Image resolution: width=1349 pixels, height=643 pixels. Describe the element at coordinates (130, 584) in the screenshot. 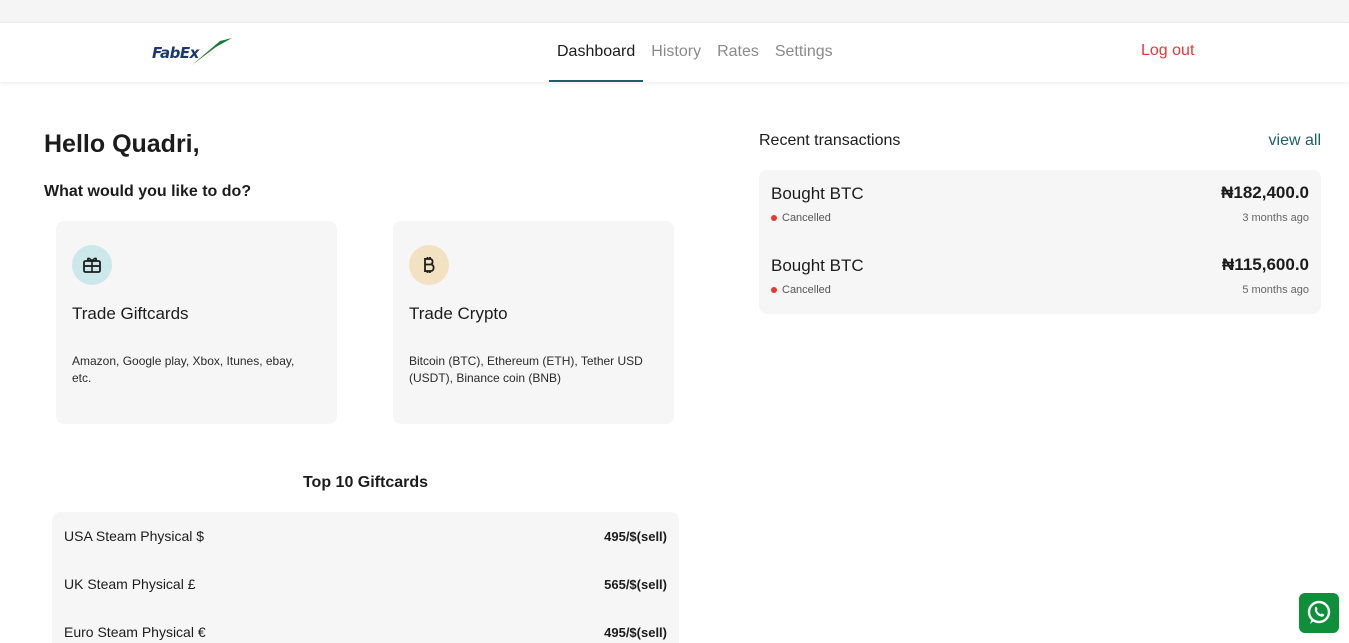

I see `giftcard-name: UK Steam Physical £` at that location.